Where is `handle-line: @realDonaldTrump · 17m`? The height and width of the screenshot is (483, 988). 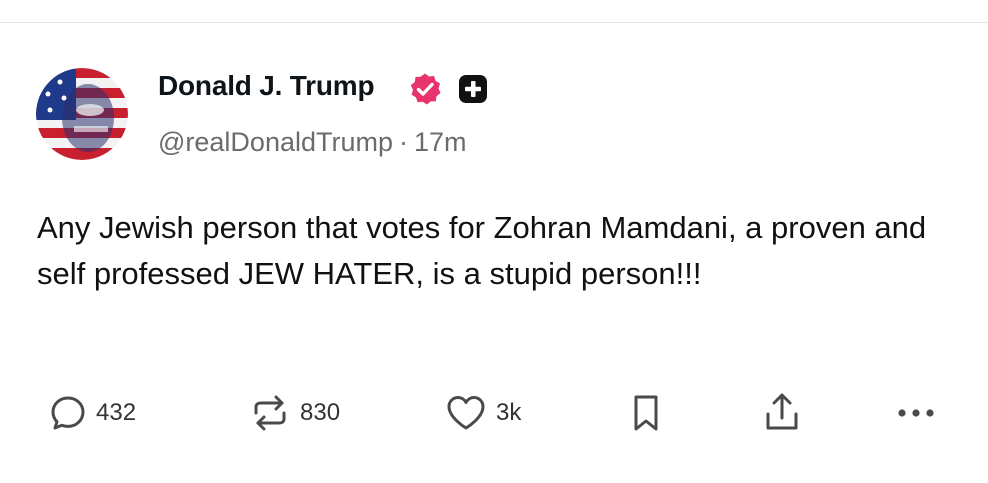 handle-line: @realDonaldTrump · 17m is located at coordinates (312, 142).